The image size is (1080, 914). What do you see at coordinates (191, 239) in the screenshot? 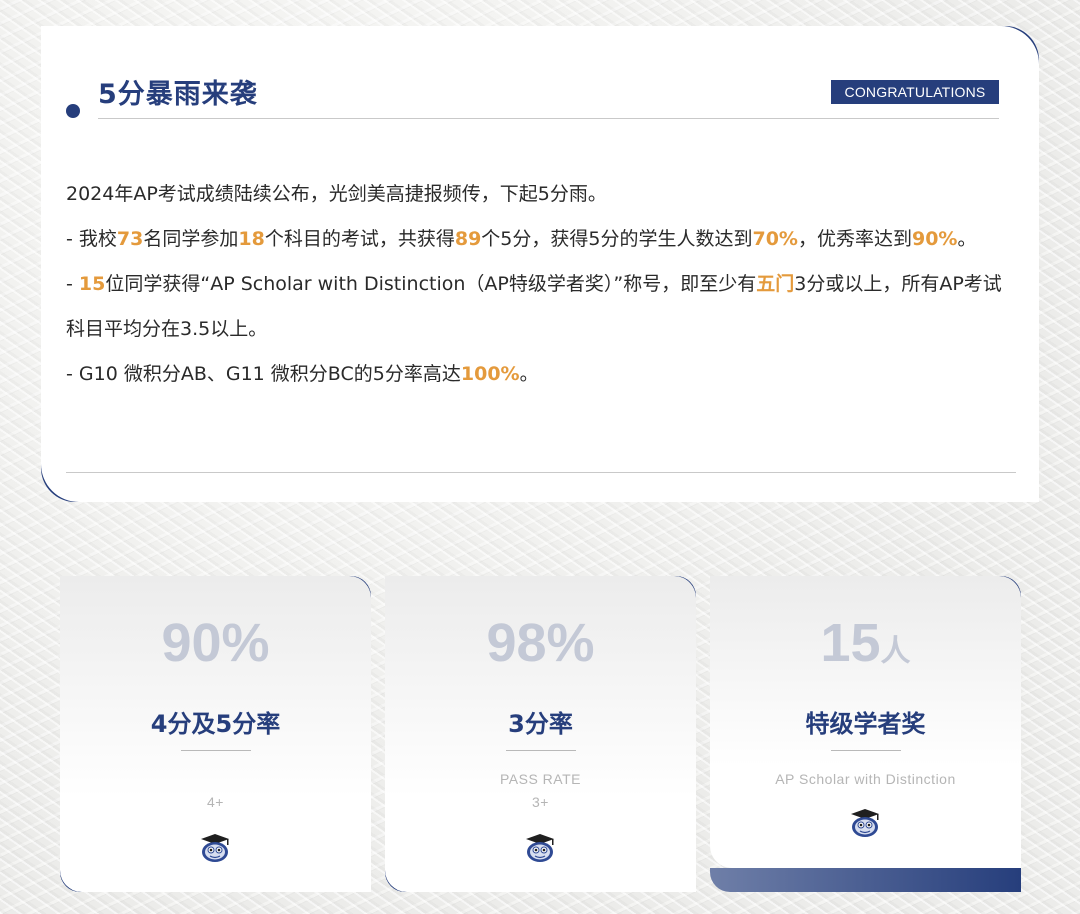
I see `body-text-run: 名同学参加` at bounding box center [191, 239].